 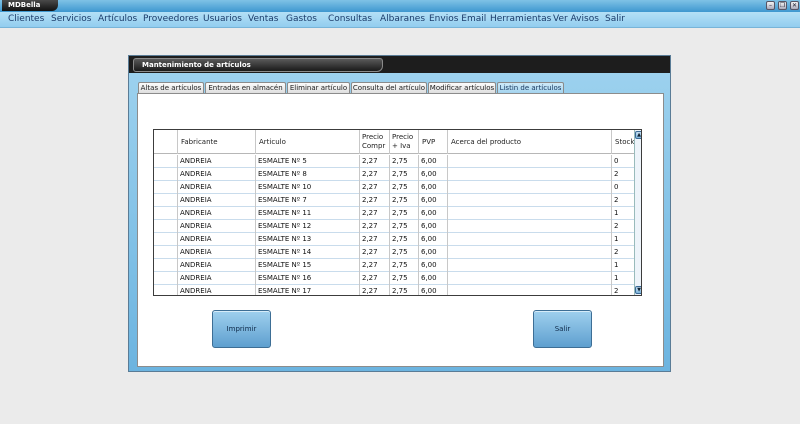 I want to click on cell-articulo: ESMALTE Nº 5, so click(x=308, y=161).